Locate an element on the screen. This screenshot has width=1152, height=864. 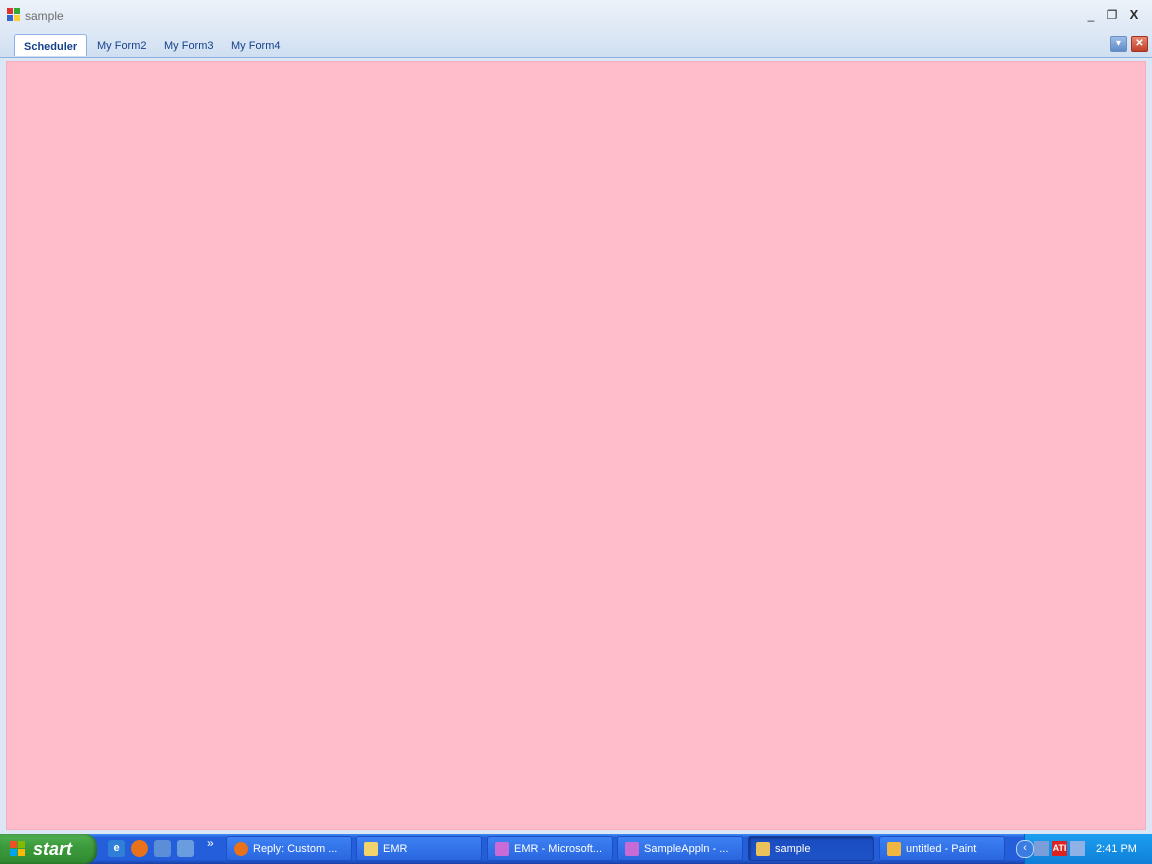
tab-strip: Scheduler My Form2 My Form3 My Form4 is located at coordinates (576, 44).